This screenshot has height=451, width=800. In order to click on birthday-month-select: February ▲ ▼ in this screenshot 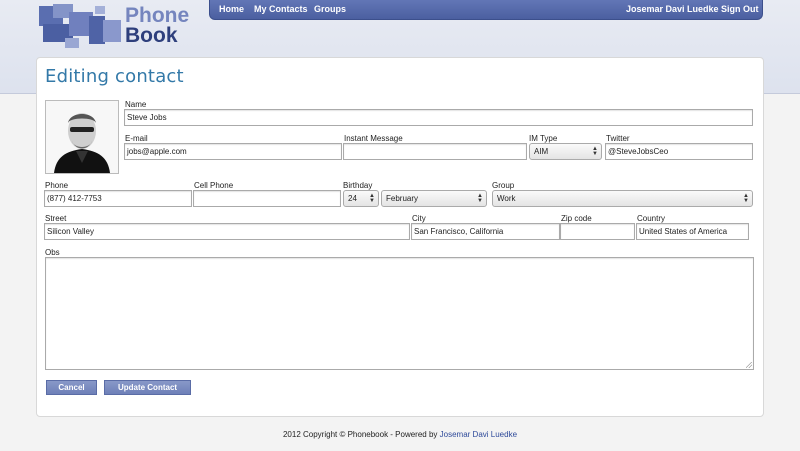, I will do `click(434, 198)`.